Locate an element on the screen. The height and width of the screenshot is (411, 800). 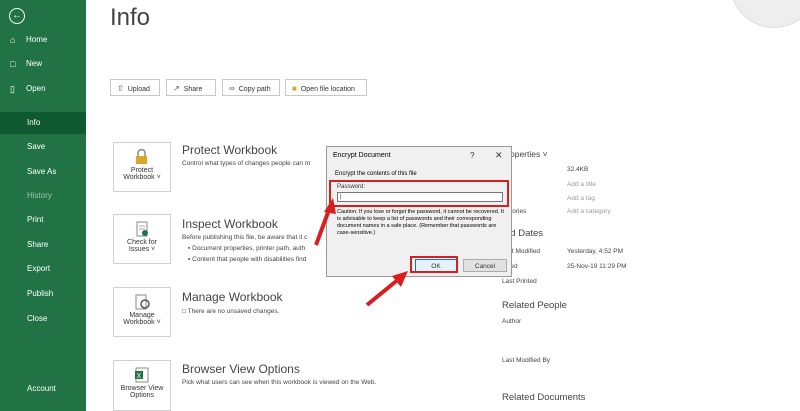
arrow-to-ok-icon is located at coordinates (386, 289).